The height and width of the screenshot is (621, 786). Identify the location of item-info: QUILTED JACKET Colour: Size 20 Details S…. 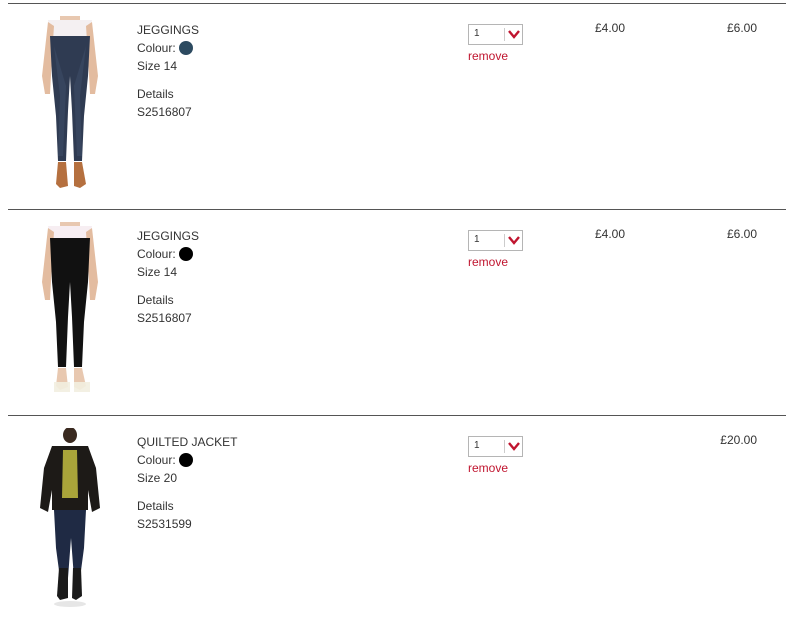
(187, 483).